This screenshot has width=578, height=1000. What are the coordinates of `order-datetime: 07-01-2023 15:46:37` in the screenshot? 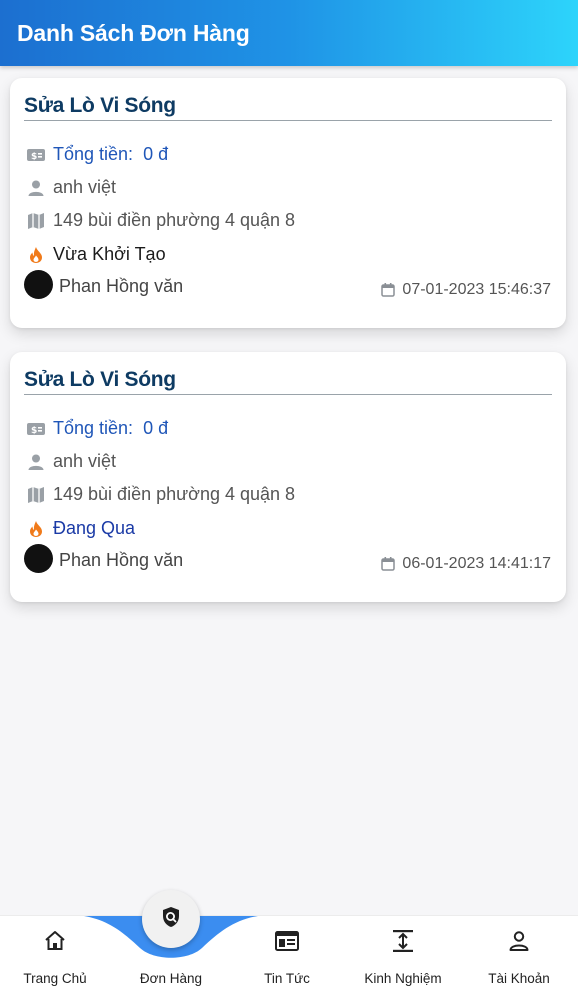 It's located at (476, 289).